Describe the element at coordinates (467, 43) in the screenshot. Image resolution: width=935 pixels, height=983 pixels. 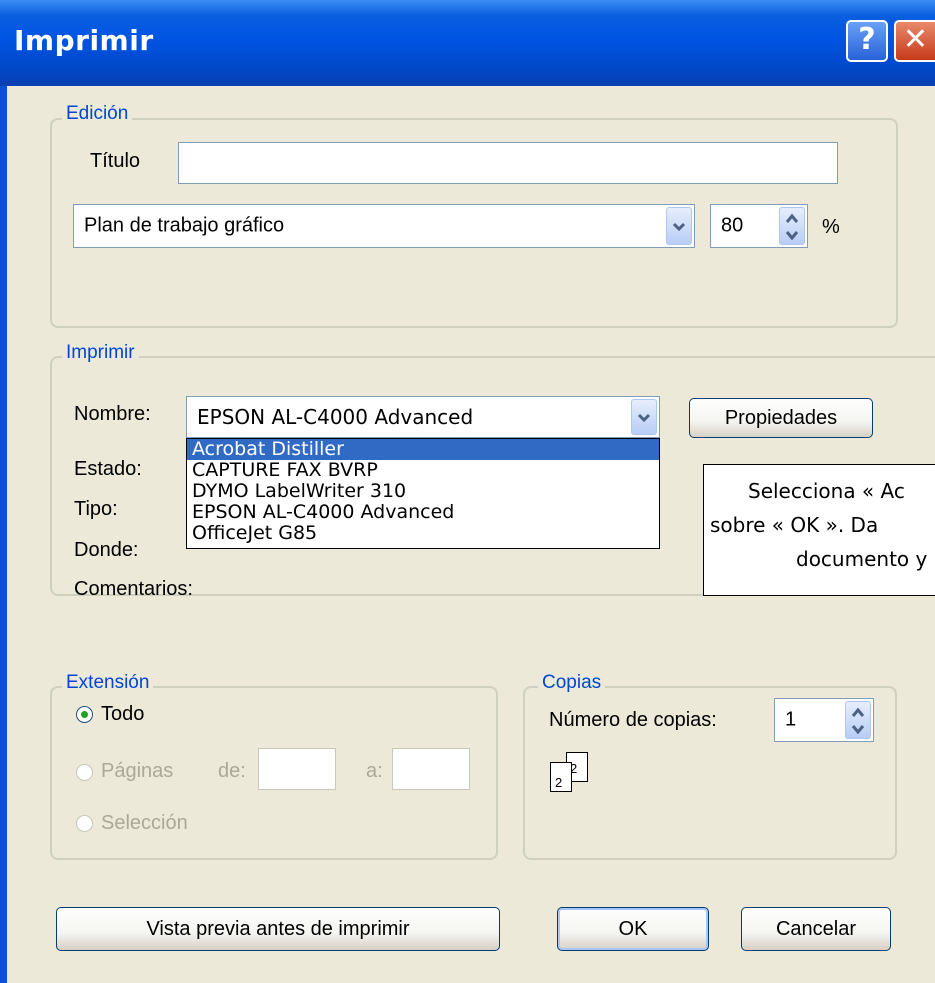
I see `title-bar: Imprimir ? ✕` at that location.